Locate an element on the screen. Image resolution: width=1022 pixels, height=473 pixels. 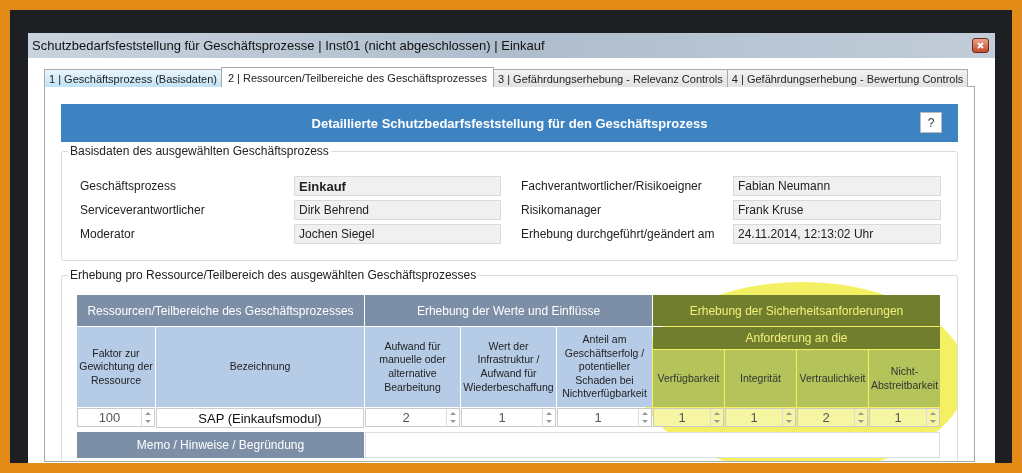
column-header: Verfügbarkeit is located at coordinates (688, 378).